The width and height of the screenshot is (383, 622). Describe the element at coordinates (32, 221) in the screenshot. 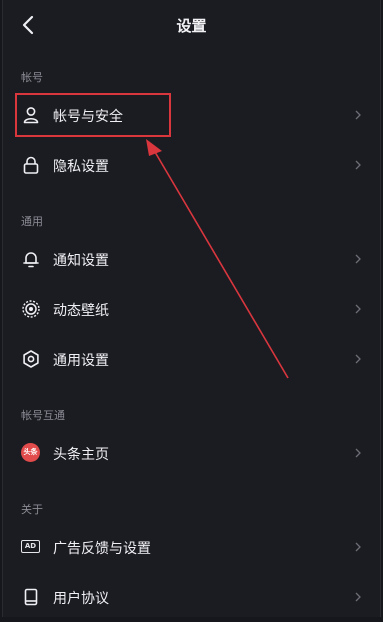

I see `section-label-general: 通用` at that location.